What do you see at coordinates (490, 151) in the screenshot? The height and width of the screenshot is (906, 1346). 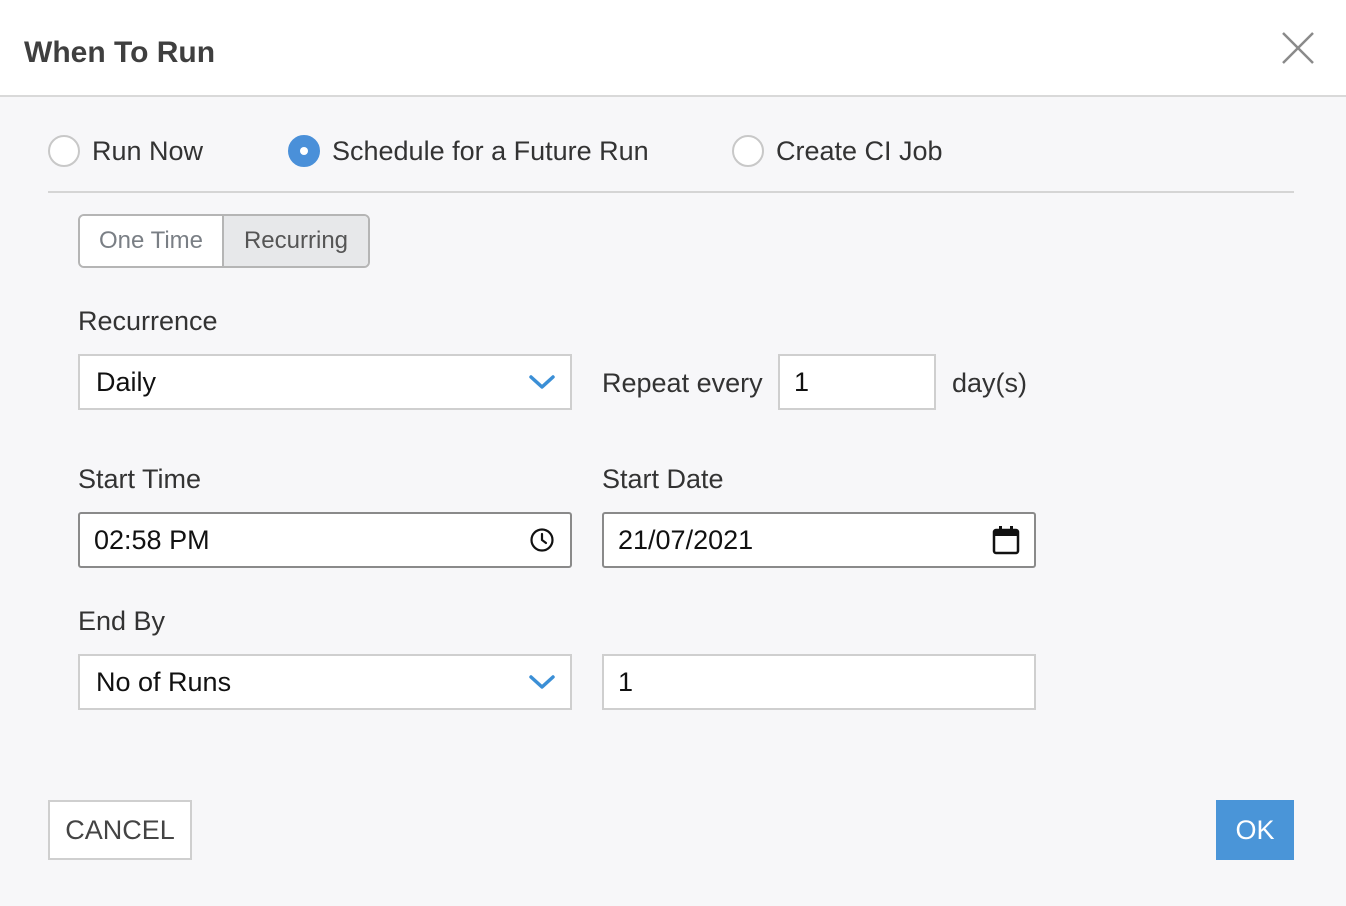 I see `radio-label: Schedule for a Future Run` at bounding box center [490, 151].